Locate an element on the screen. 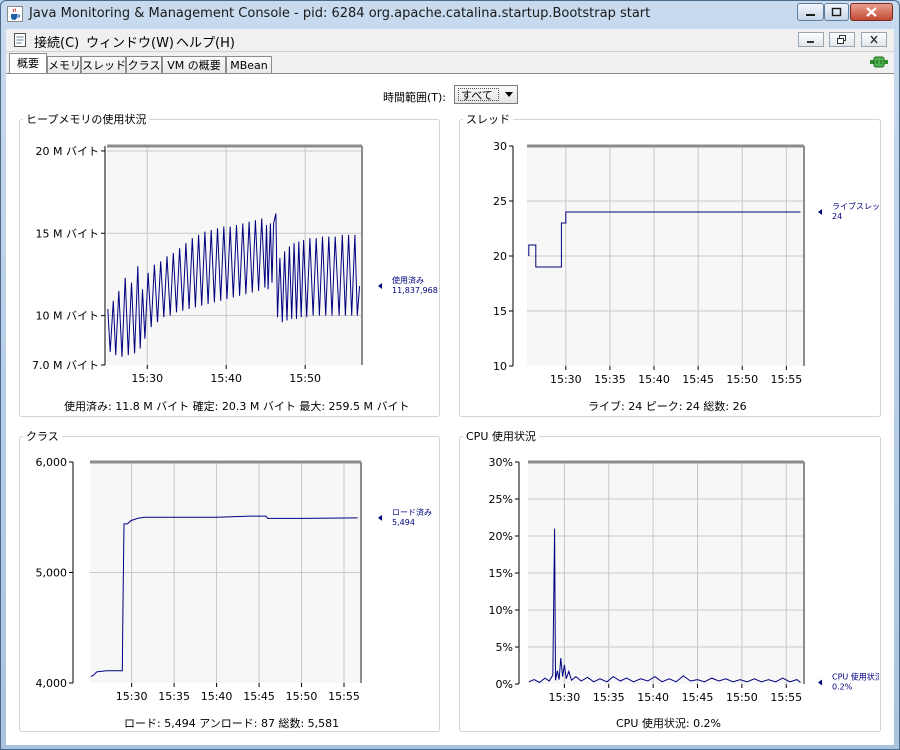  series-legend-value: 0.2% is located at coordinates (842, 687).